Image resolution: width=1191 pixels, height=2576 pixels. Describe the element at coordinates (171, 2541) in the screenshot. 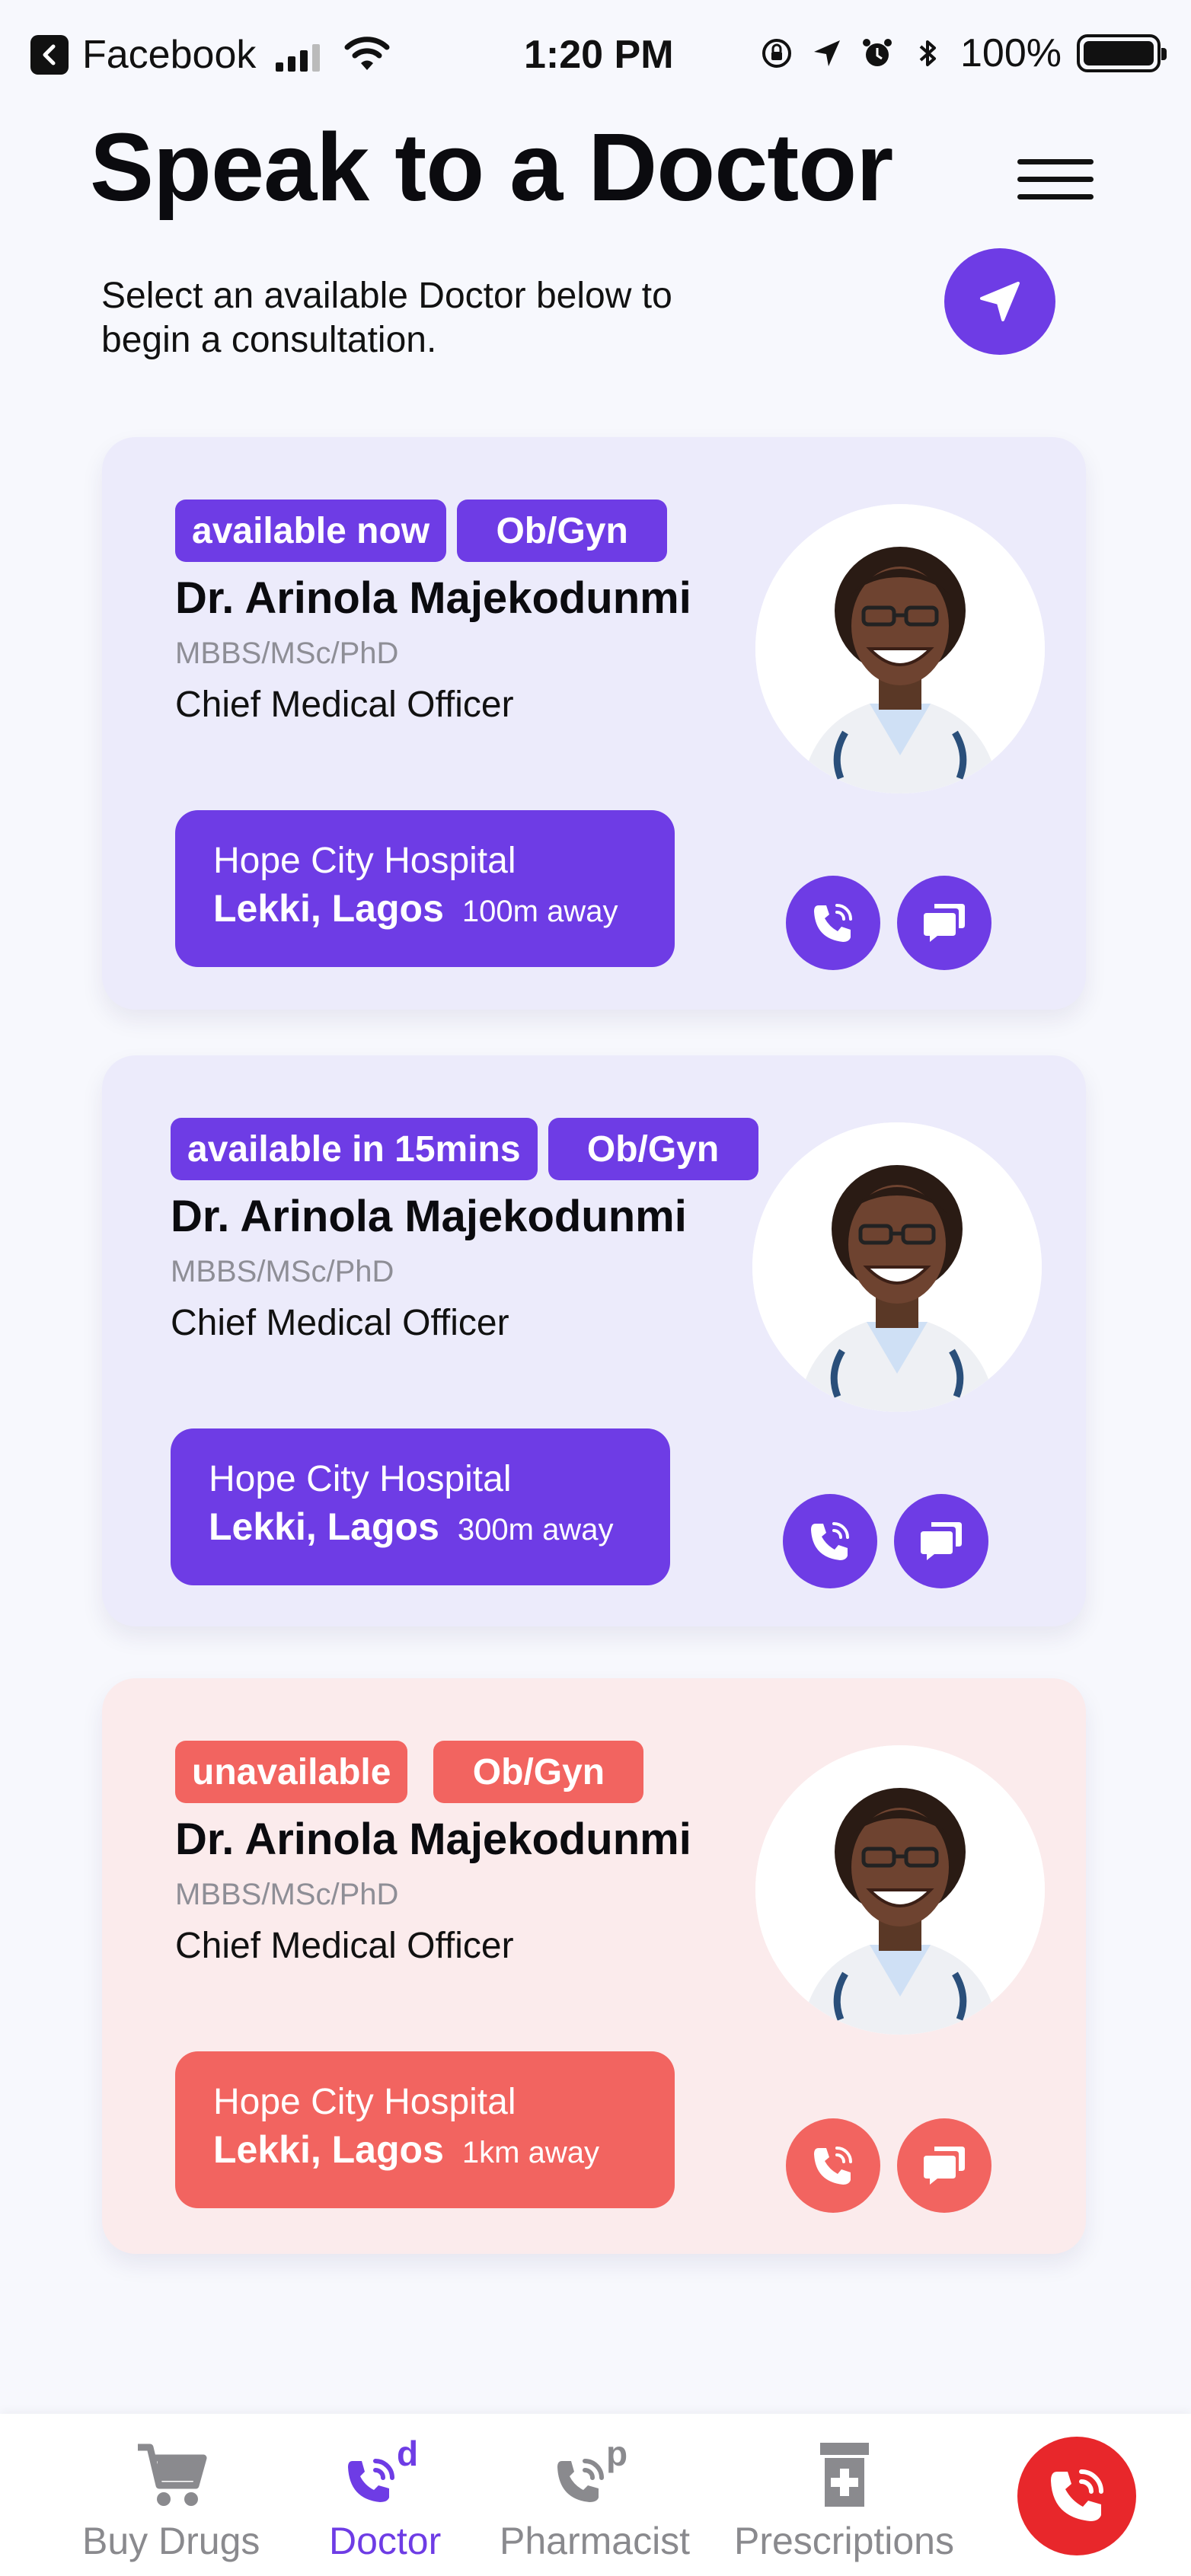

I see `nav-label: Buy Drugs` at that location.